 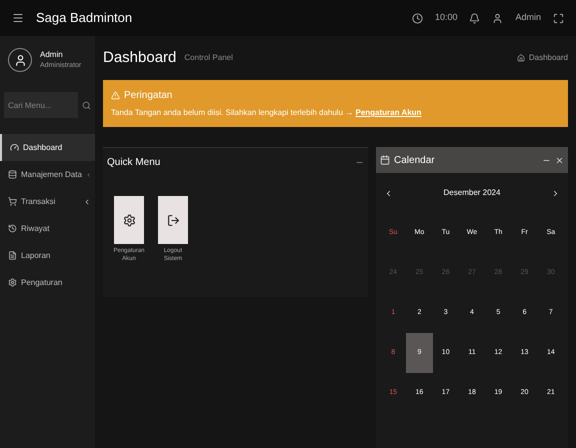 What do you see at coordinates (558, 18) in the screenshot?
I see `fullscreen-icon` at bounding box center [558, 18].